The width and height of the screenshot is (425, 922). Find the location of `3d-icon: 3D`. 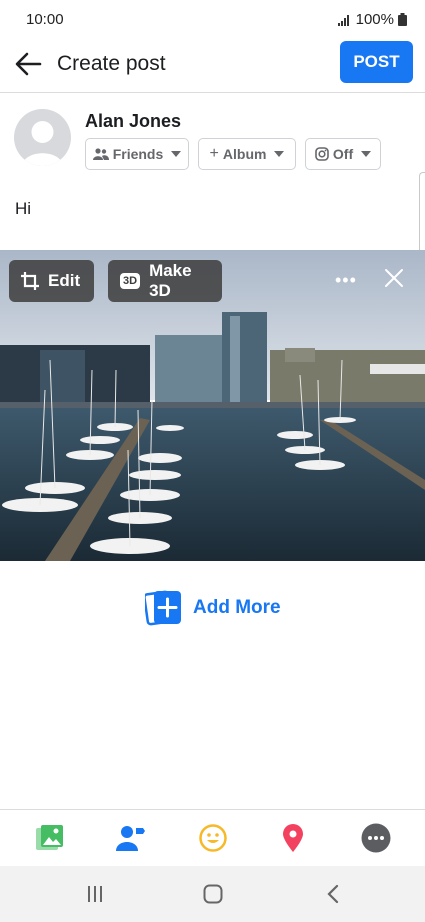

3d-icon: 3D is located at coordinates (130, 281).